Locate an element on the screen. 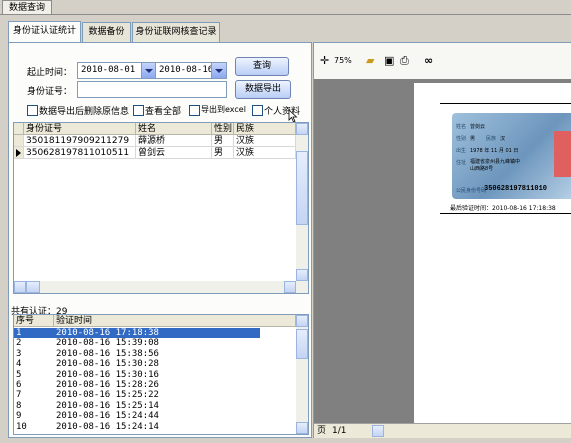 The height and width of the screenshot is (443, 571). card-address-label: 住址 is located at coordinates (461, 163).